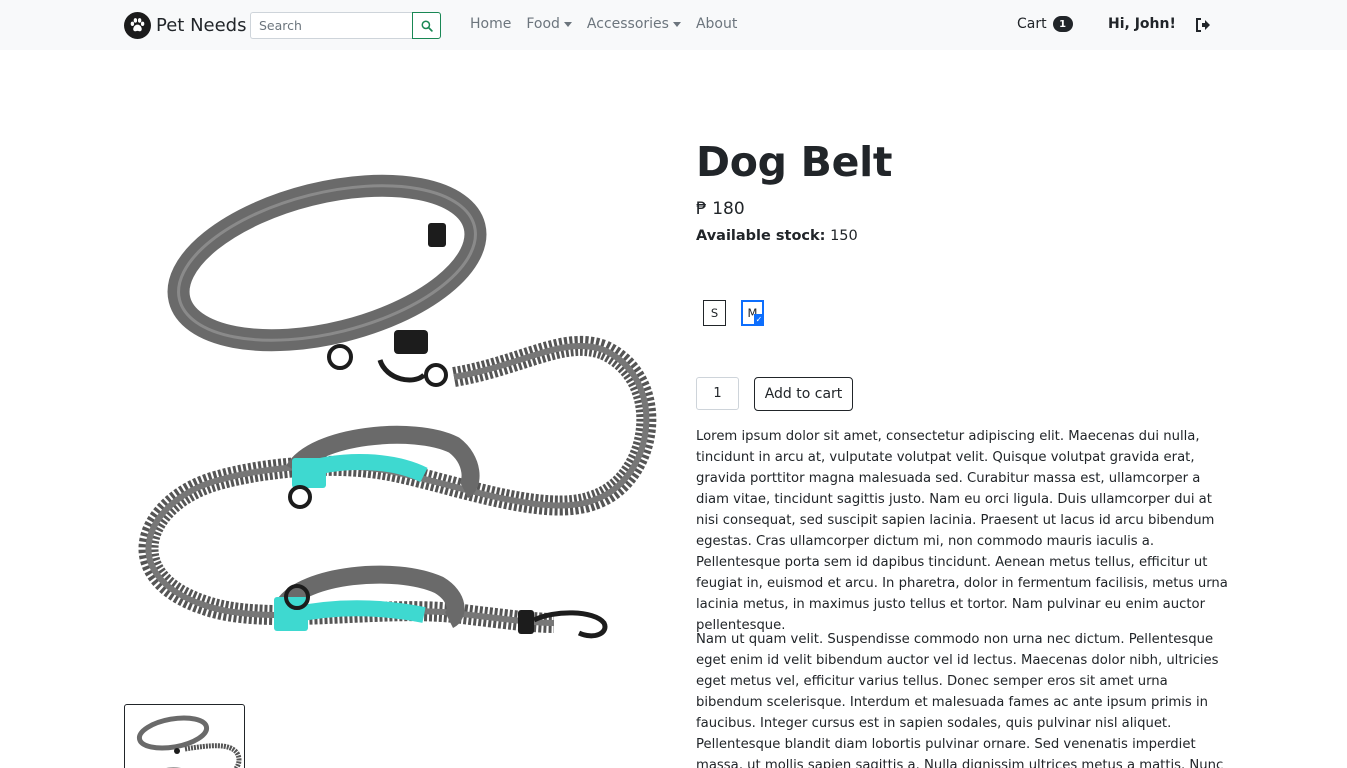 This screenshot has height=768, width=1347. I want to click on size-option-s: S, so click(714, 313).